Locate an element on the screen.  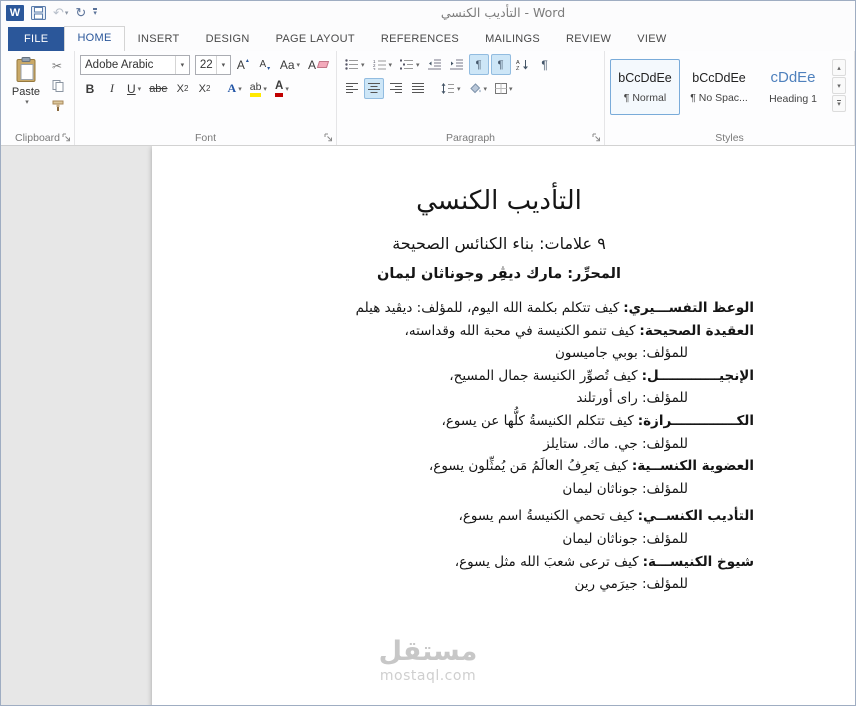
doc-line: للمؤلف: راى أورتلند is located at coordinates (499, 398).